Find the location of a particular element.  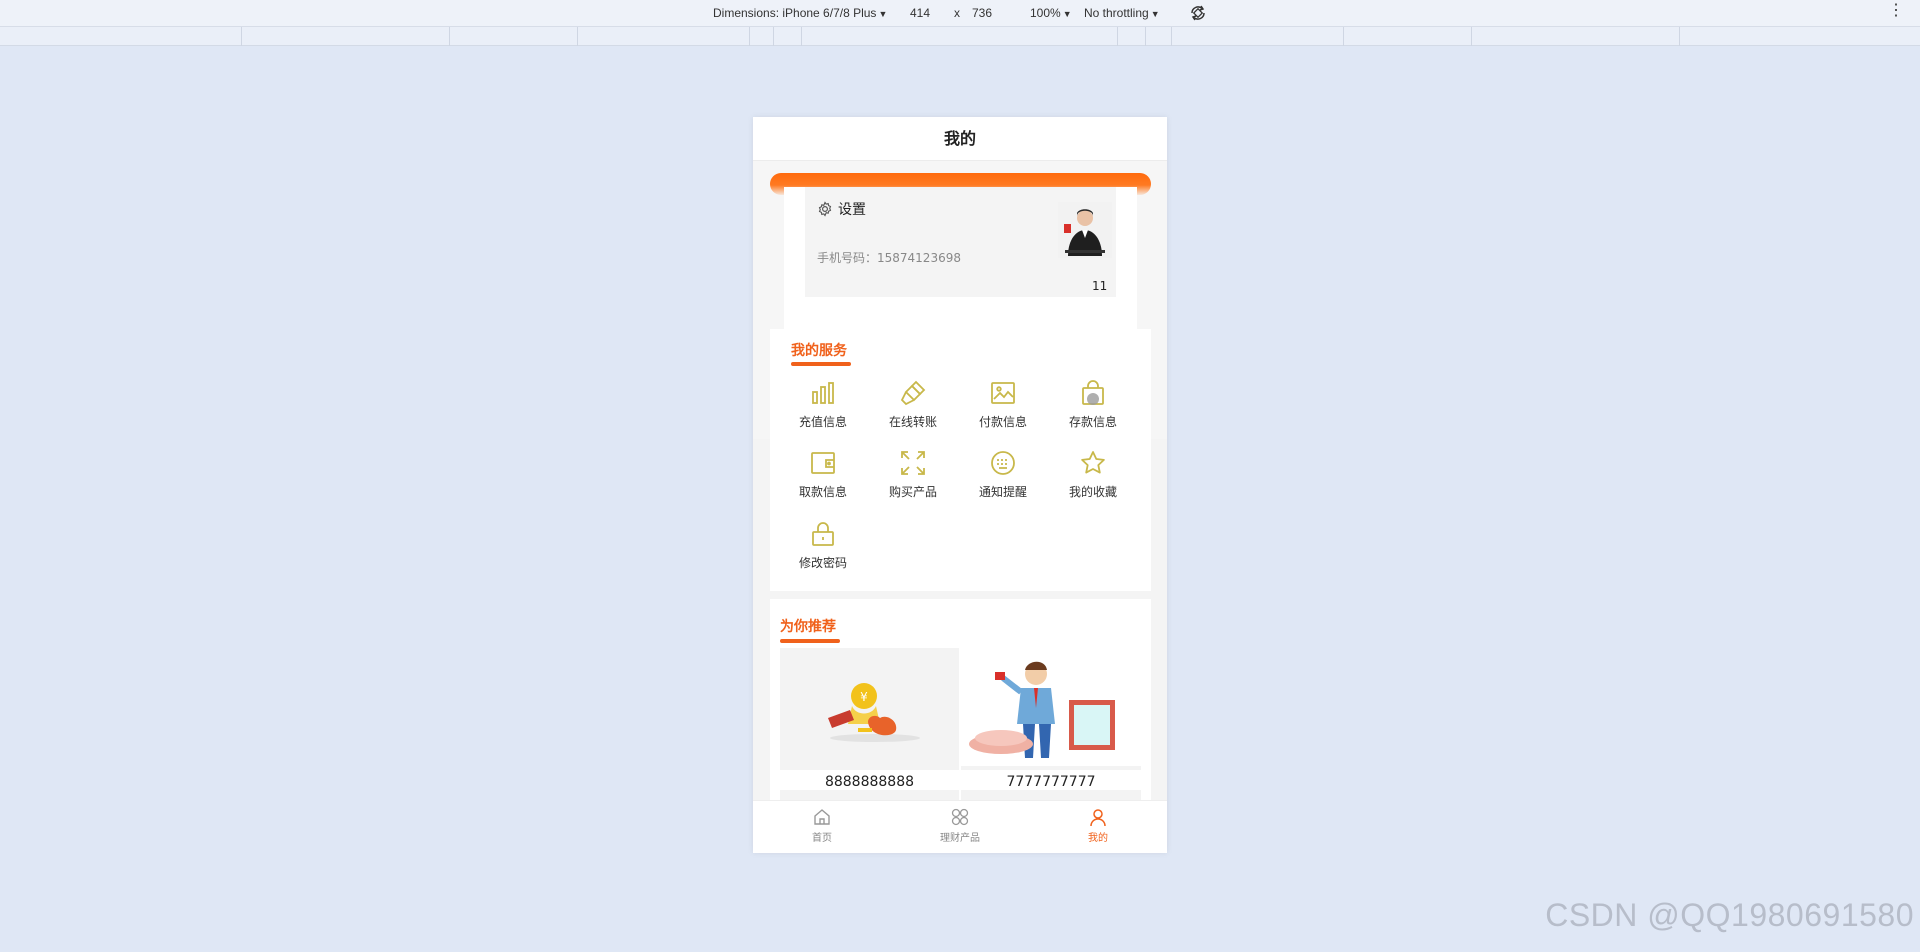

avatar-photo is located at coordinates (1085, 230).